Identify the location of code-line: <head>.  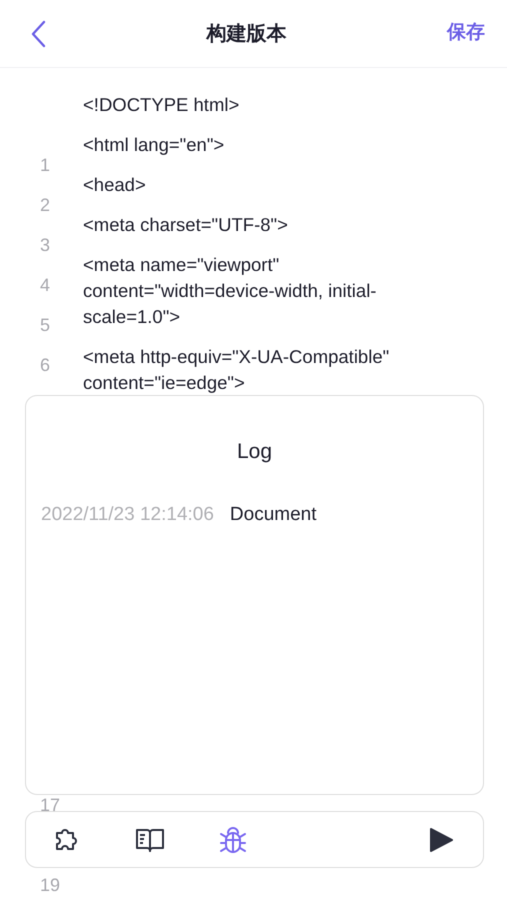
(115, 185).